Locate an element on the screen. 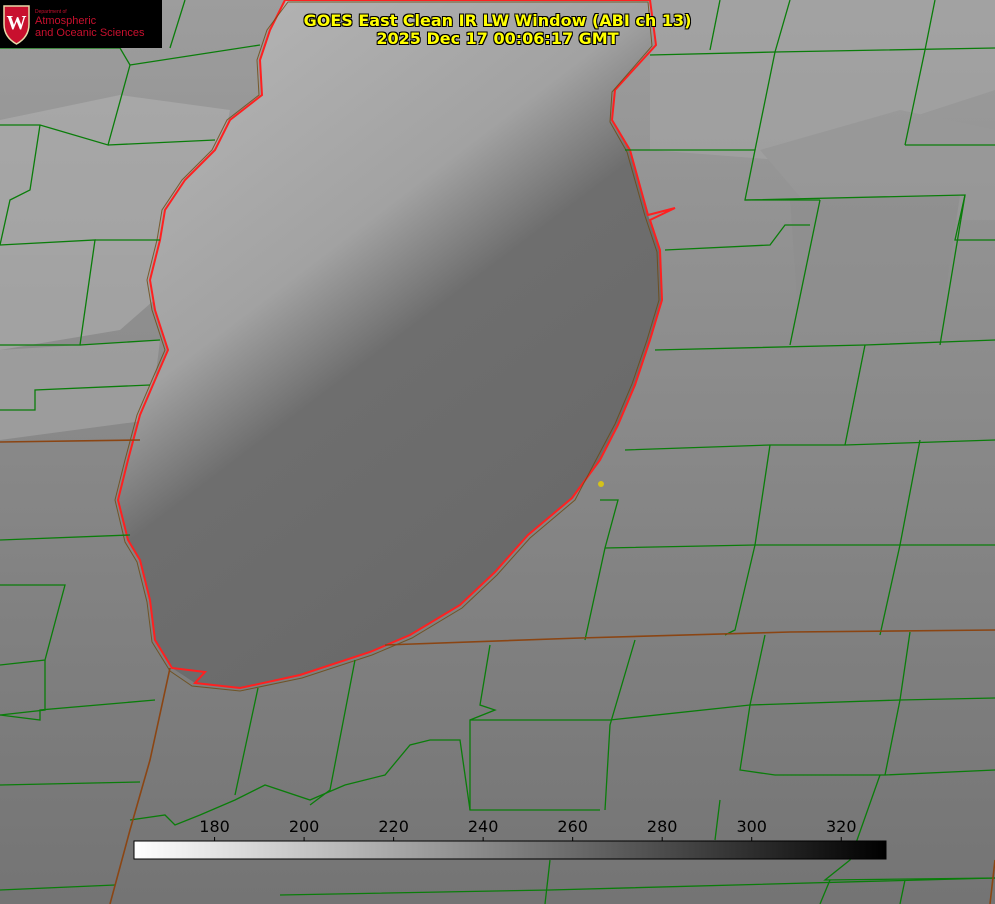  uw-crest-icon: W is located at coordinates (16, 25).